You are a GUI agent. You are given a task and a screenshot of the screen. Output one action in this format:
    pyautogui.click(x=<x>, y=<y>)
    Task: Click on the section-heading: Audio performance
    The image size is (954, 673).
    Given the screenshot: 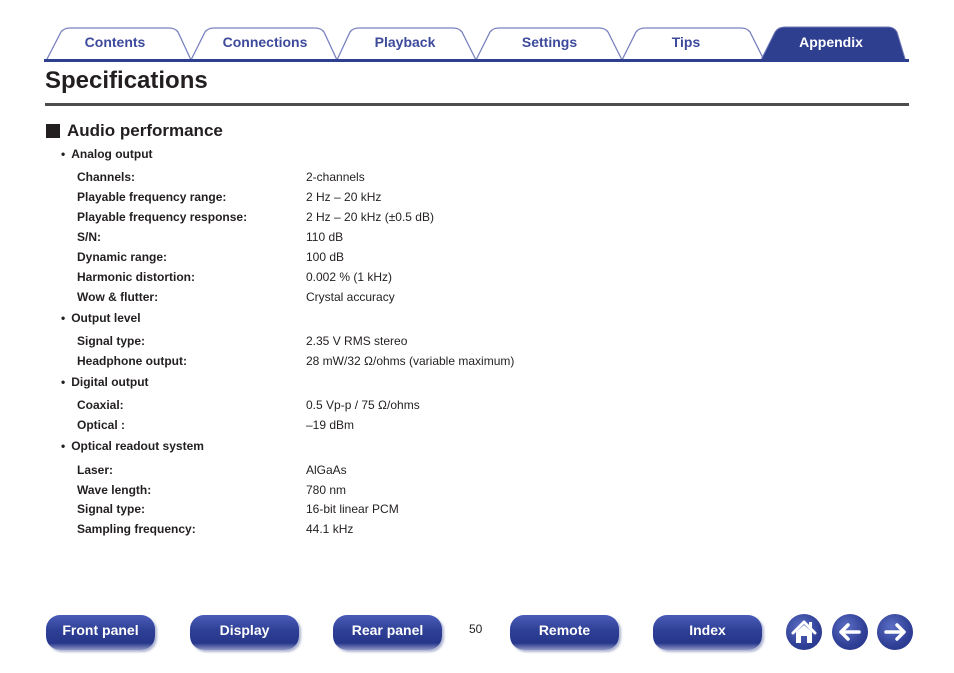 What is the action you would take?
    pyautogui.click(x=134, y=131)
    